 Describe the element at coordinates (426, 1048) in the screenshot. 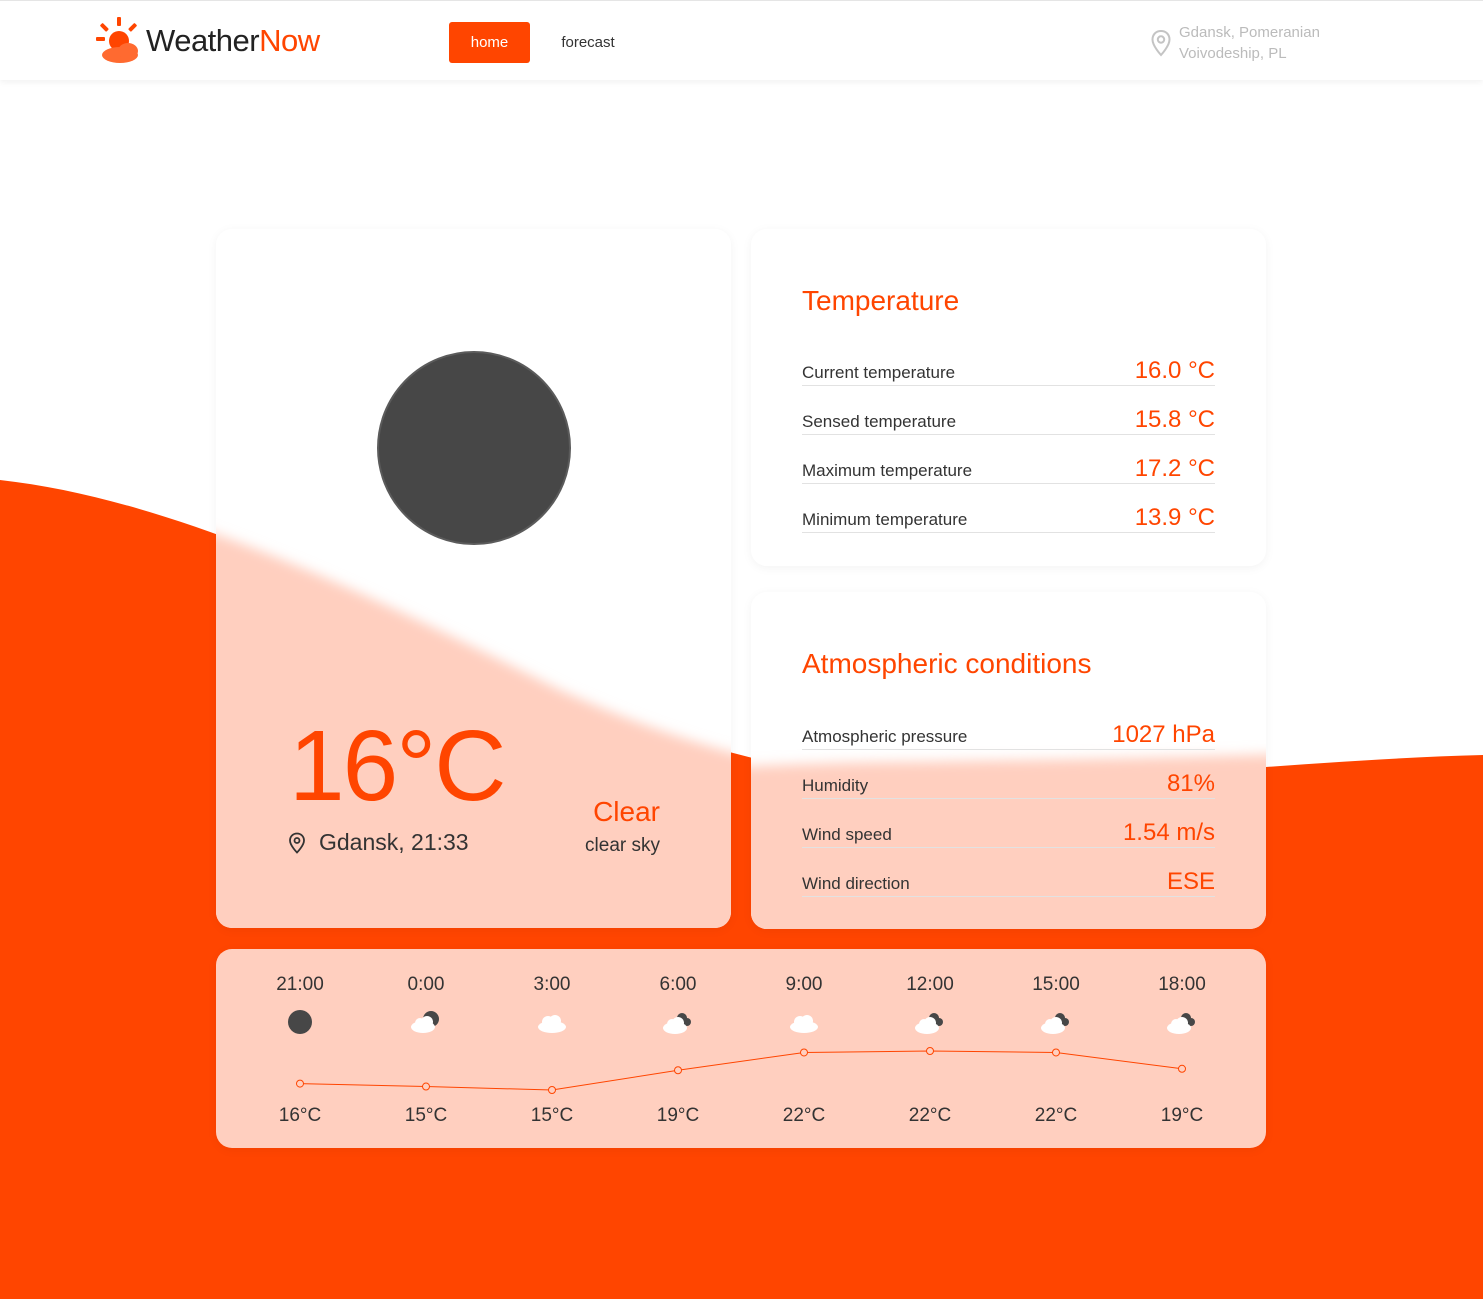

I see `hourly-item: 0:00 15°C` at that location.